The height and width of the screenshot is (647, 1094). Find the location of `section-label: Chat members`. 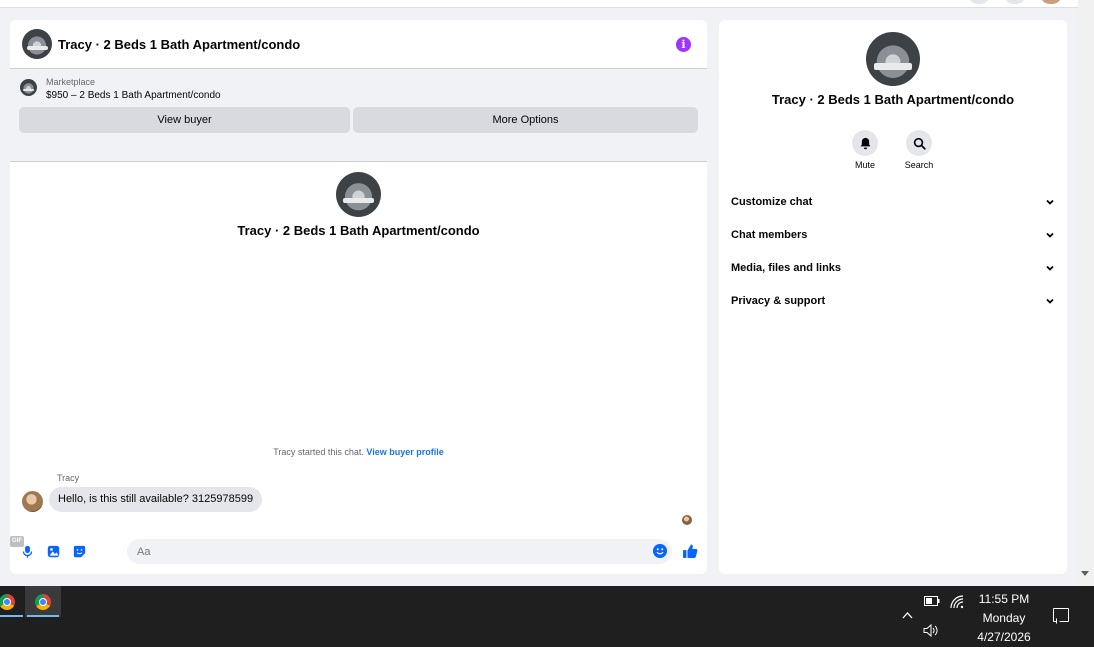

section-label: Chat members is located at coordinates (769, 235).